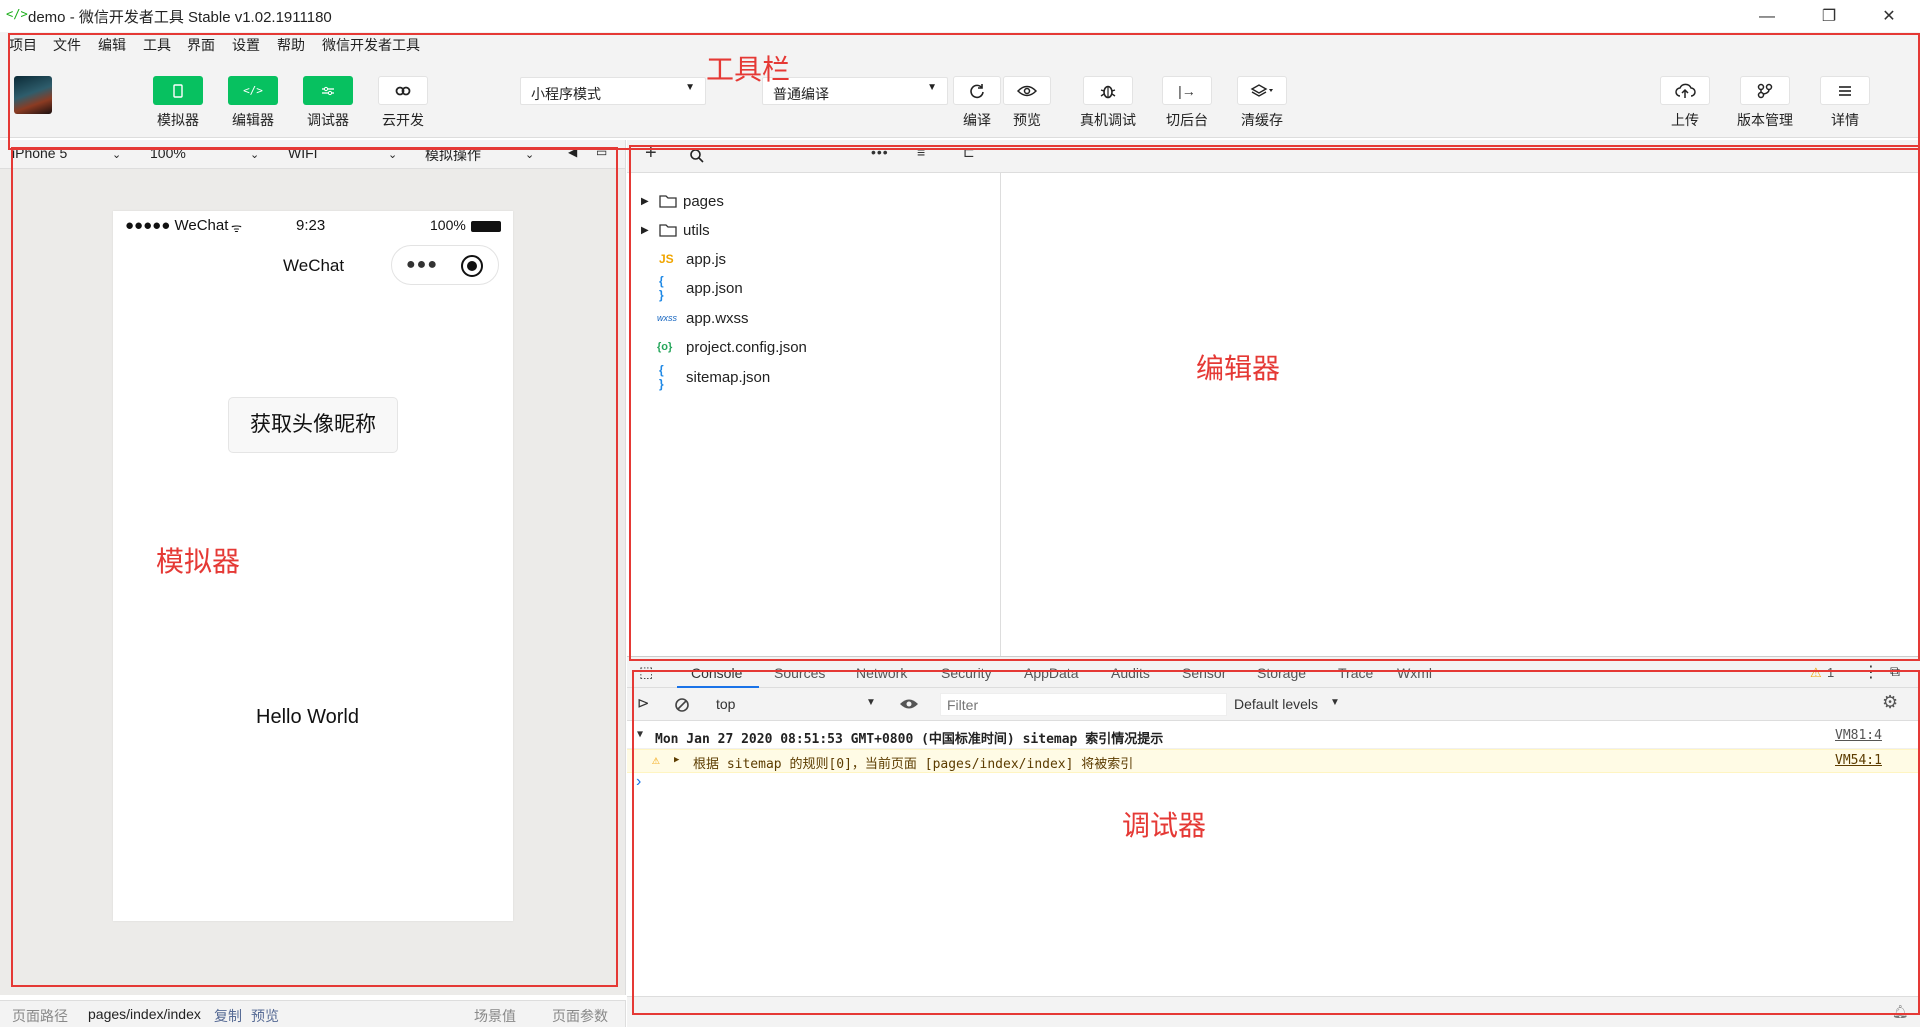  Describe the element at coordinates (303, 153) in the screenshot. I see `network-select: WIFI` at that location.